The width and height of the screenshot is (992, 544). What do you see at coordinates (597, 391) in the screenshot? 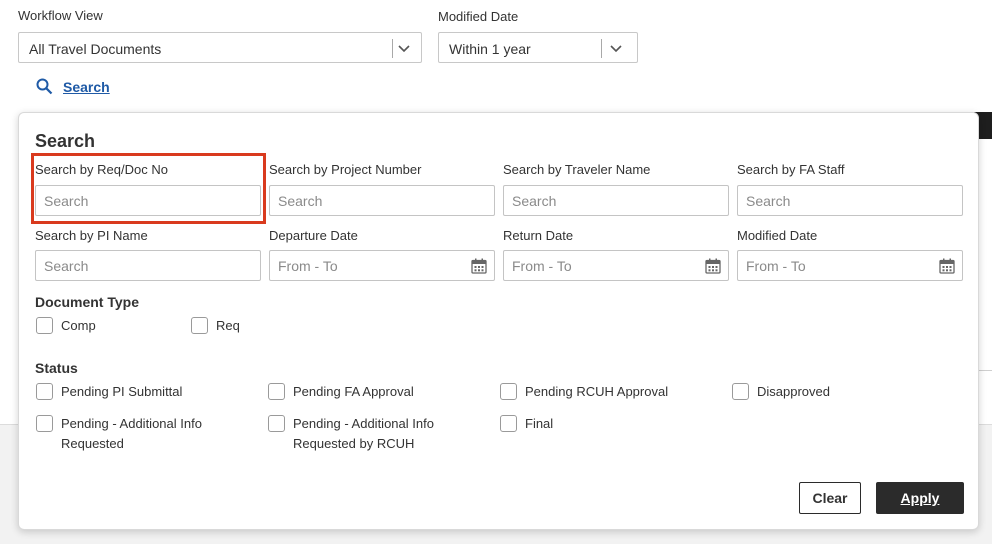
I see `pending-rcuh-approval-label: Pending RCUH Approval` at bounding box center [597, 391].